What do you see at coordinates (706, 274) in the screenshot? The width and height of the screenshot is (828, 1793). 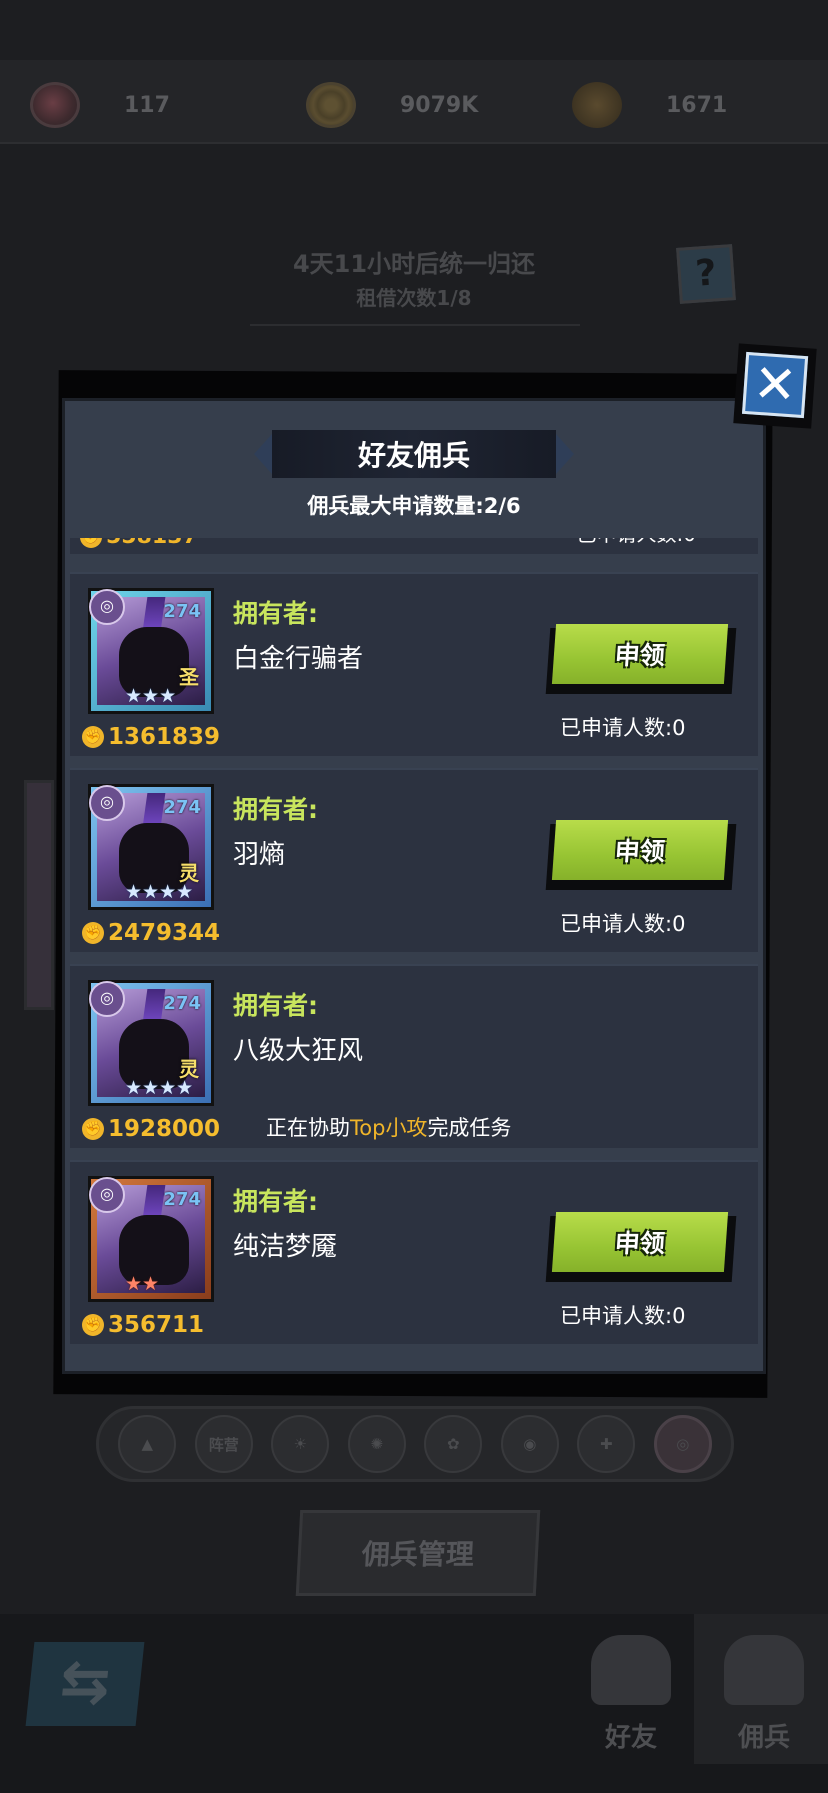 I see `help-icon: ?` at bounding box center [706, 274].